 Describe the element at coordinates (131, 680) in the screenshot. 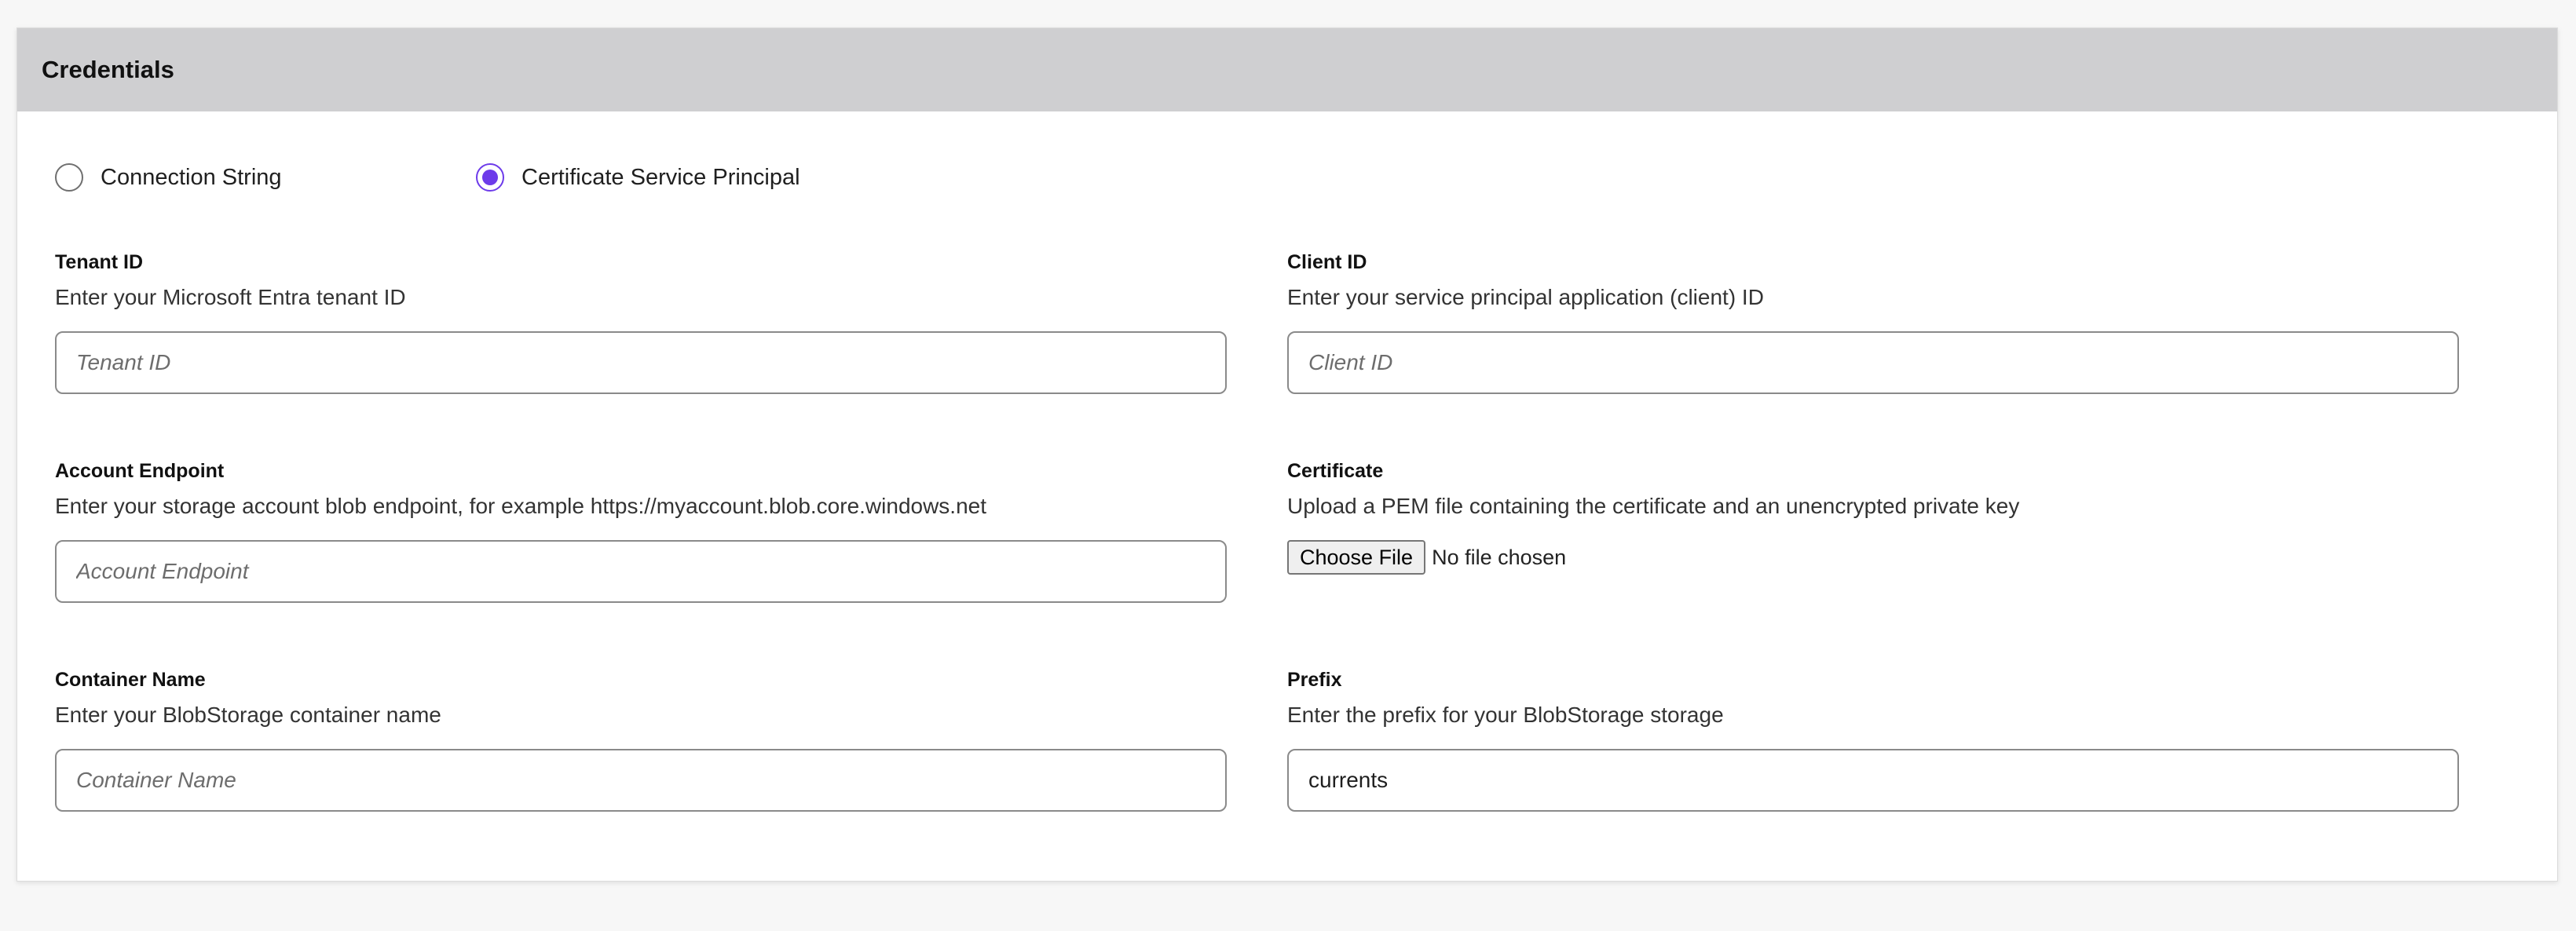

I see `field-label: Container Name` at that location.